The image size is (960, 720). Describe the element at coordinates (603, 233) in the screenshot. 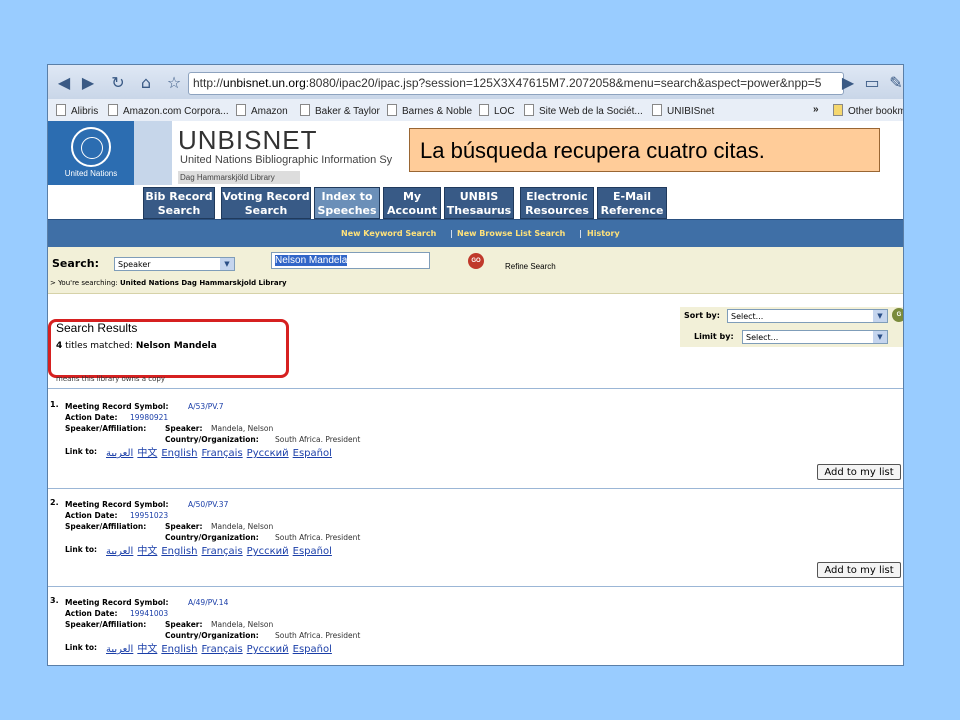

I see `history-link: History` at that location.